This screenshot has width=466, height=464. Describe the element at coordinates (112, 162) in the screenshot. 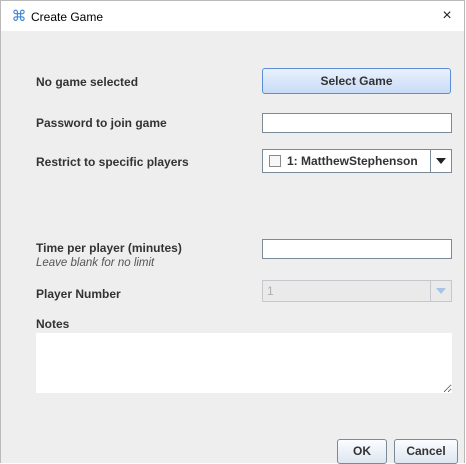

I see `restrict-players-label: Restrict to specific players` at that location.